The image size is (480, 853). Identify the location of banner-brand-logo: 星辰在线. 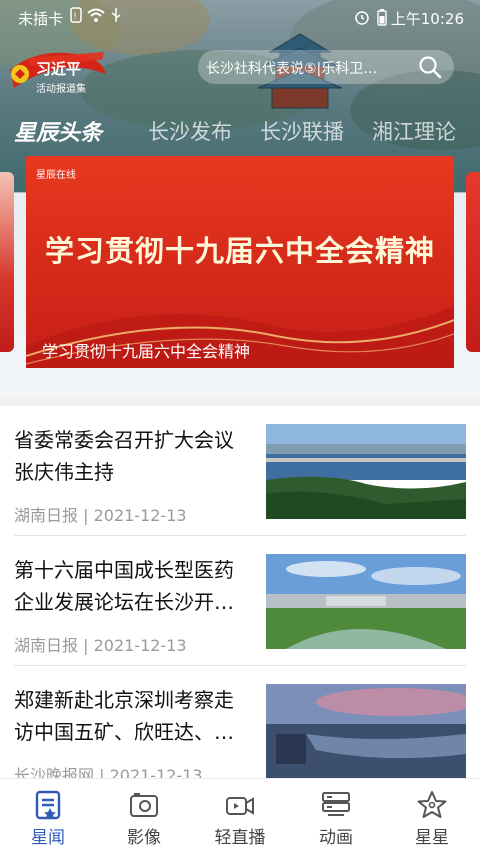
(56, 175).